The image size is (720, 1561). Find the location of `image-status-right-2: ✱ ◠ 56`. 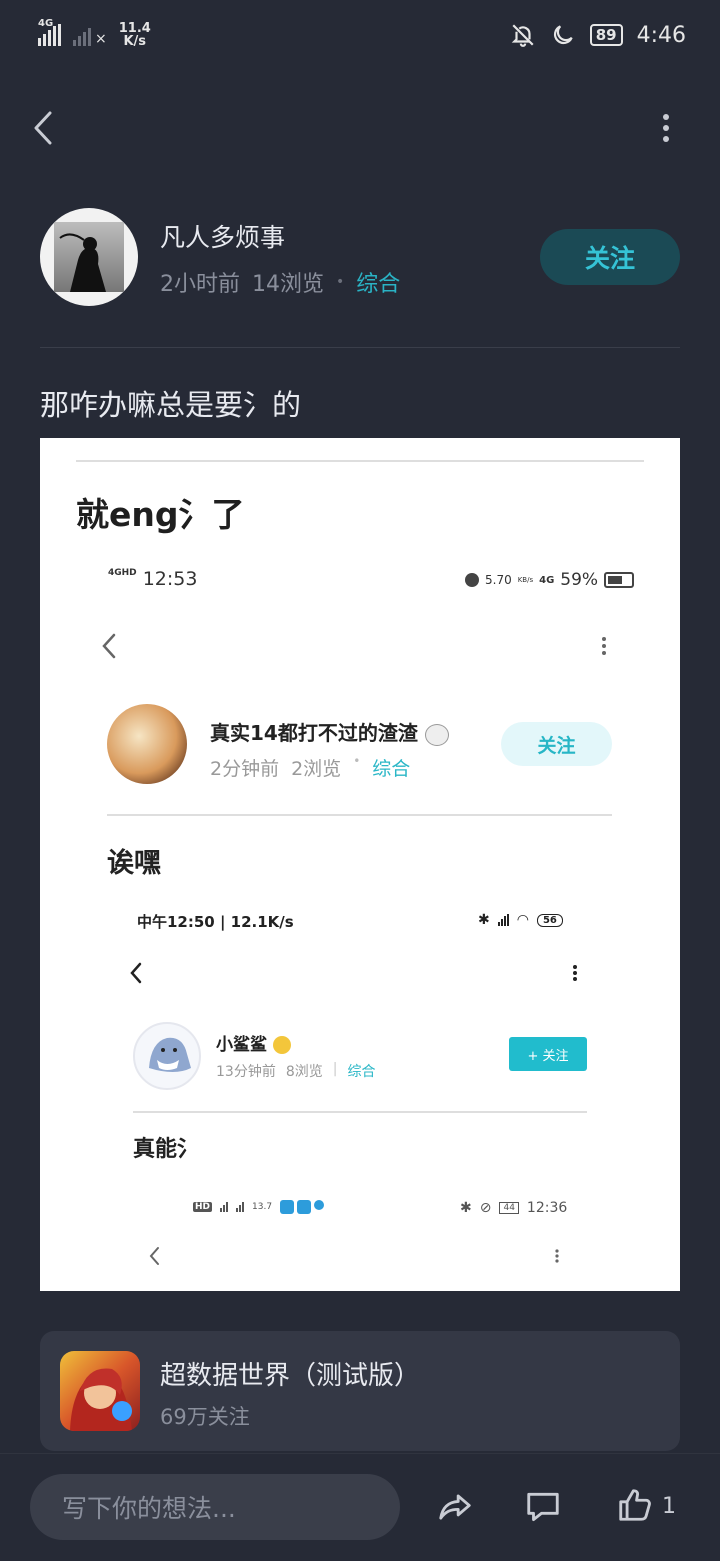

image-status-right-2: ✱ ◠ 56 is located at coordinates (520, 920).